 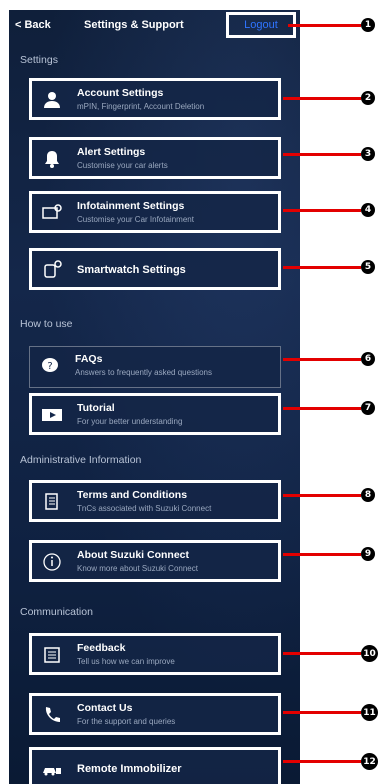 What do you see at coordinates (111, 152) in the screenshot?
I see `card-title: Alert Settings` at bounding box center [111, 152].